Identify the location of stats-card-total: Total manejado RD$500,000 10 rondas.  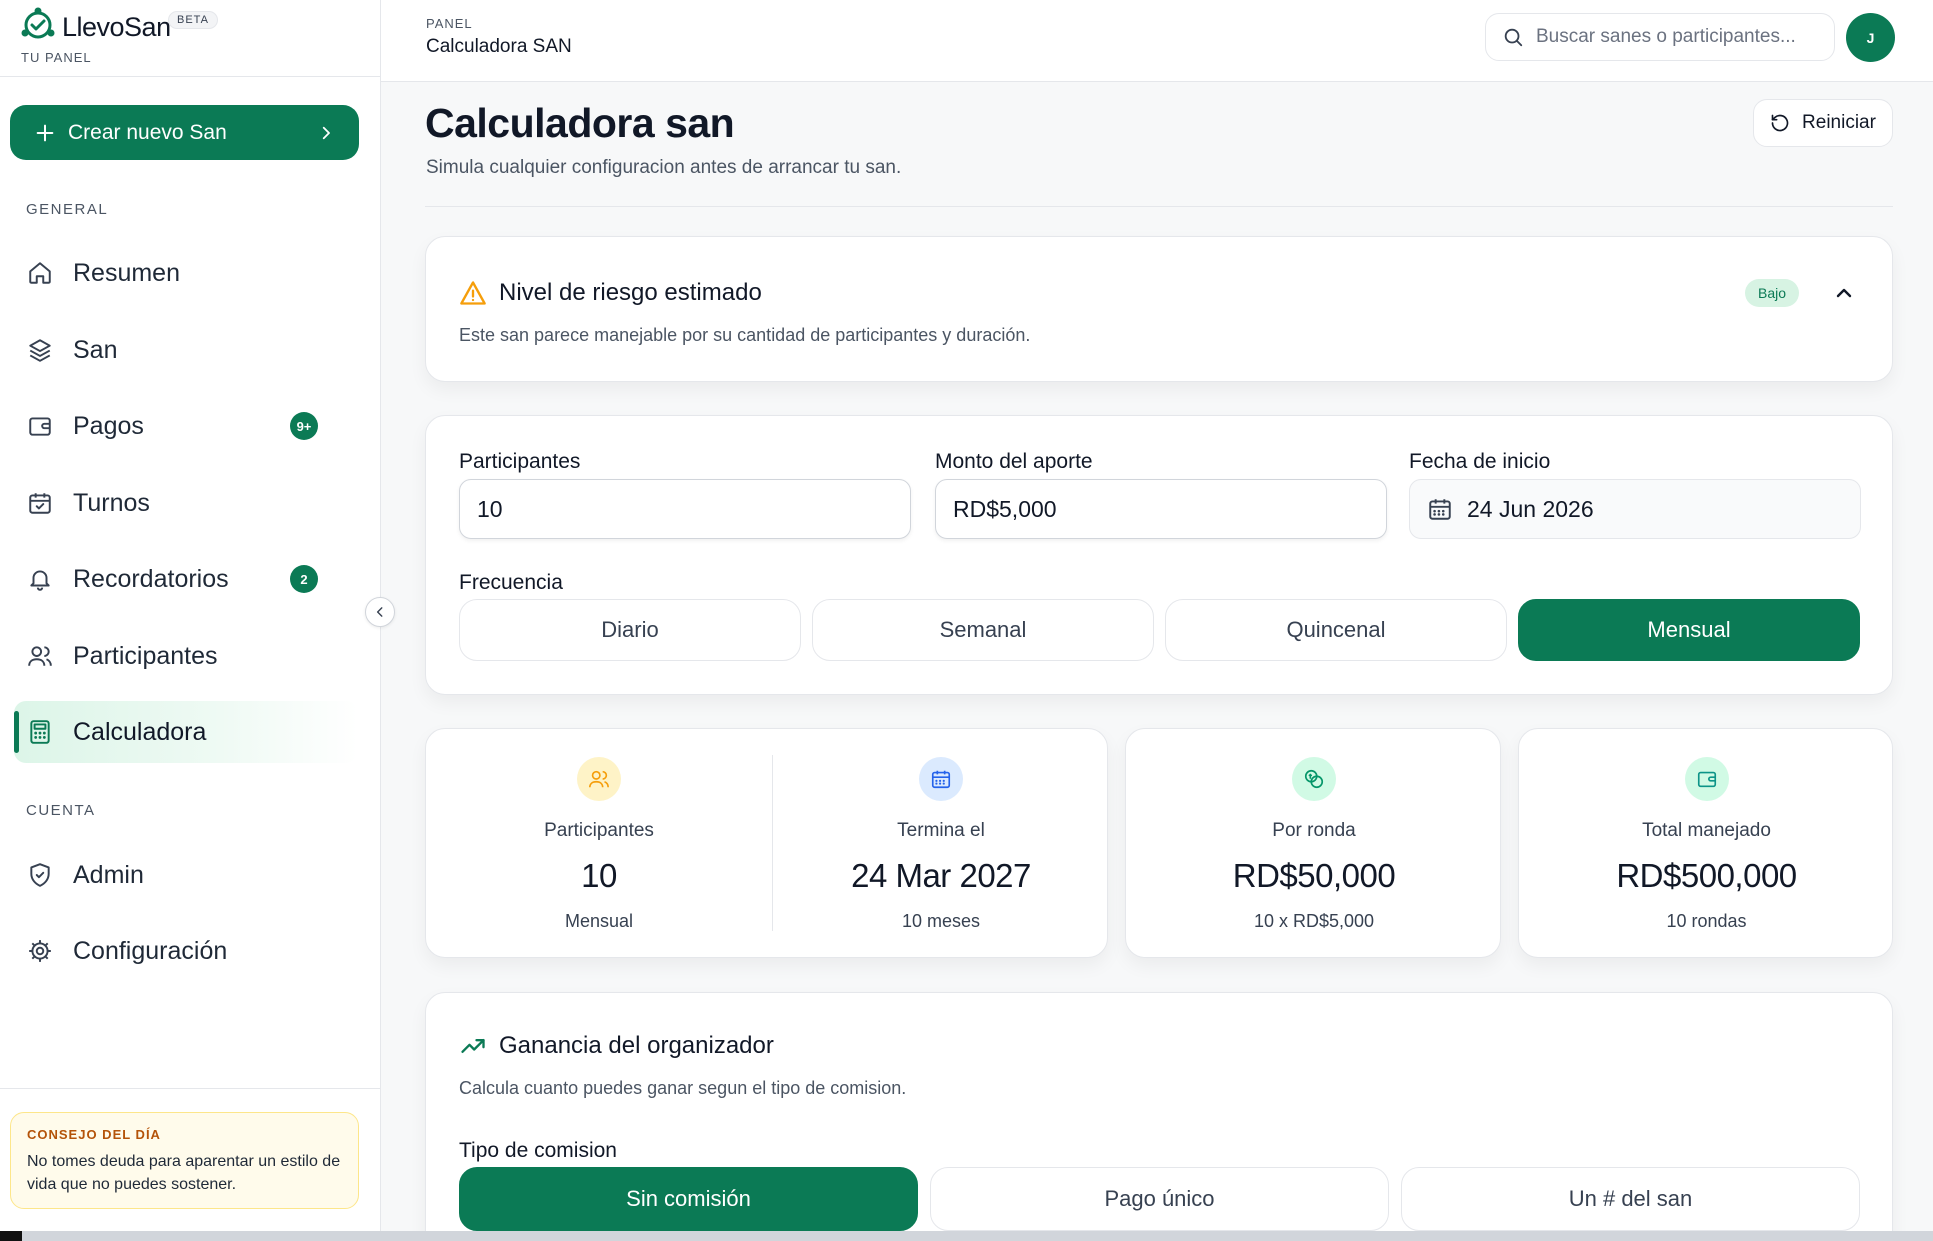
(1705, 843).